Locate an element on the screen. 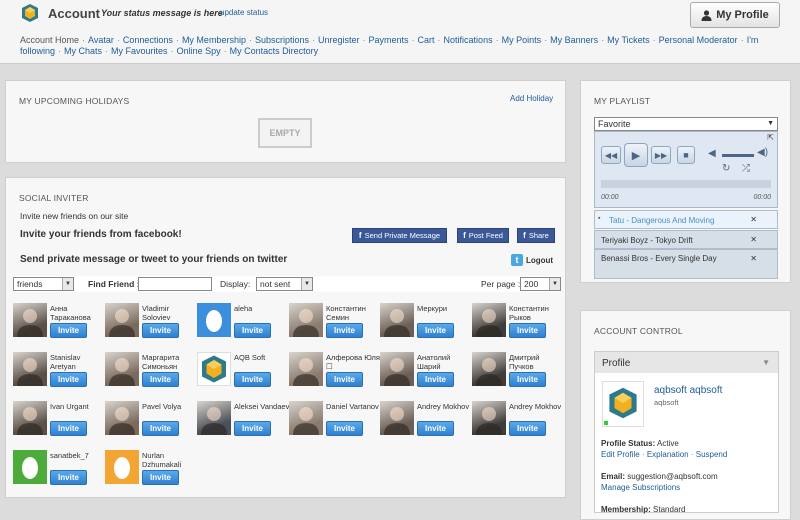 The image size is (800, 520). friend-name: sanatbek_7 is located at coordinates (69, 455).